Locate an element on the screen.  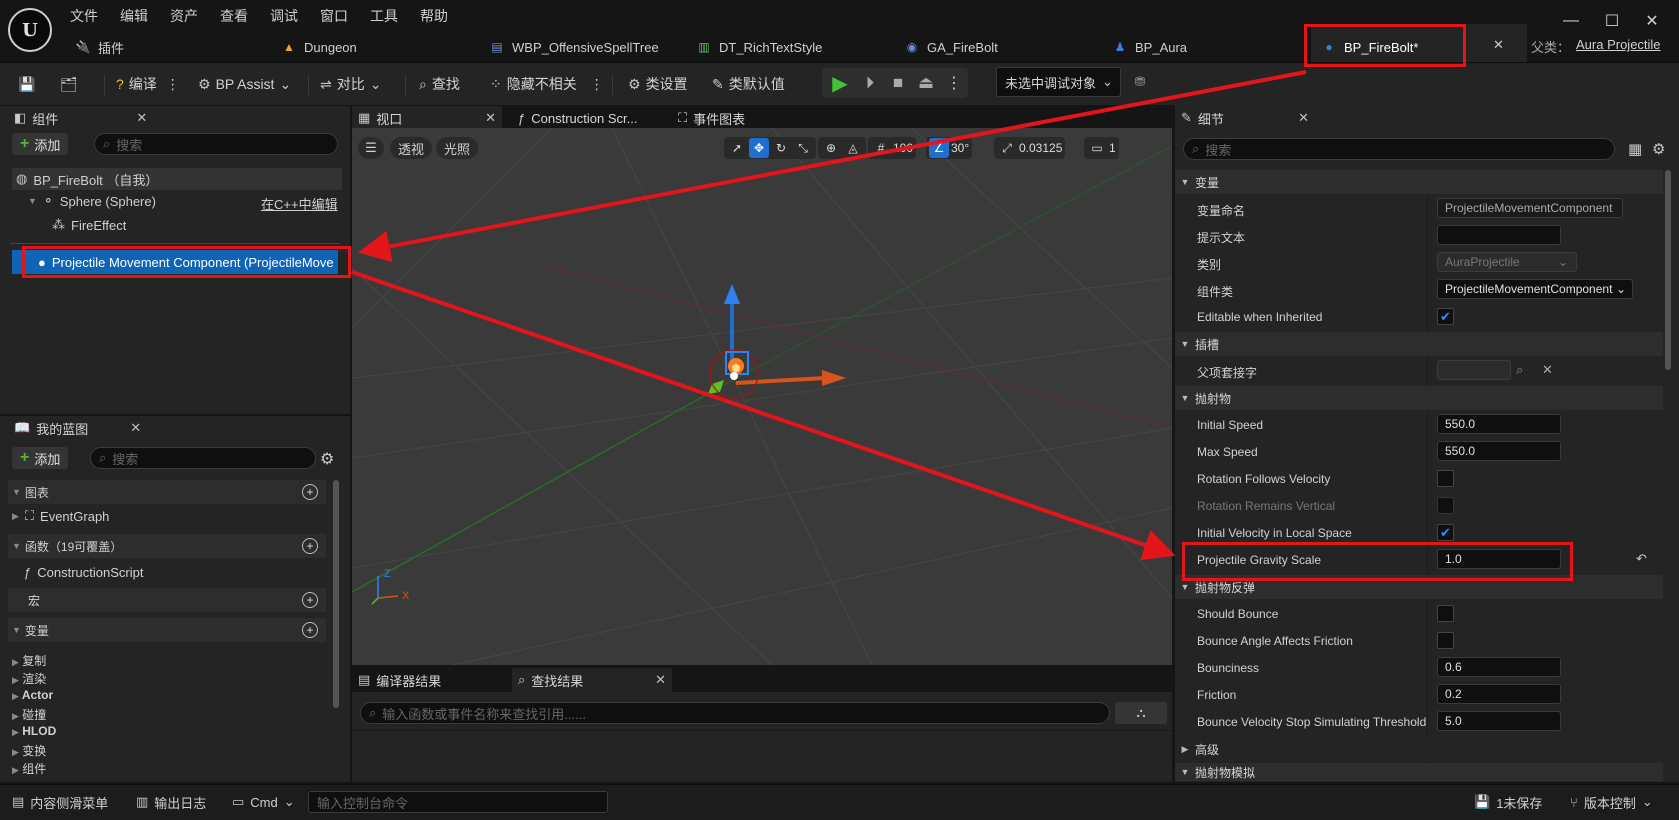
browse-socket-icon: ⌕ is located at coordinates (1519, 370).